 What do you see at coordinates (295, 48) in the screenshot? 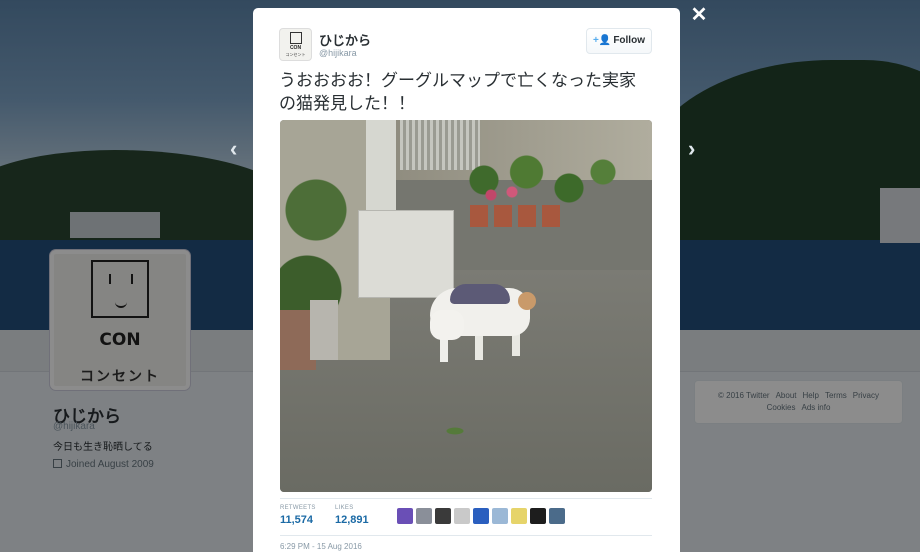
I see `mini-con-text: CON` at bounding box center [295, 48].